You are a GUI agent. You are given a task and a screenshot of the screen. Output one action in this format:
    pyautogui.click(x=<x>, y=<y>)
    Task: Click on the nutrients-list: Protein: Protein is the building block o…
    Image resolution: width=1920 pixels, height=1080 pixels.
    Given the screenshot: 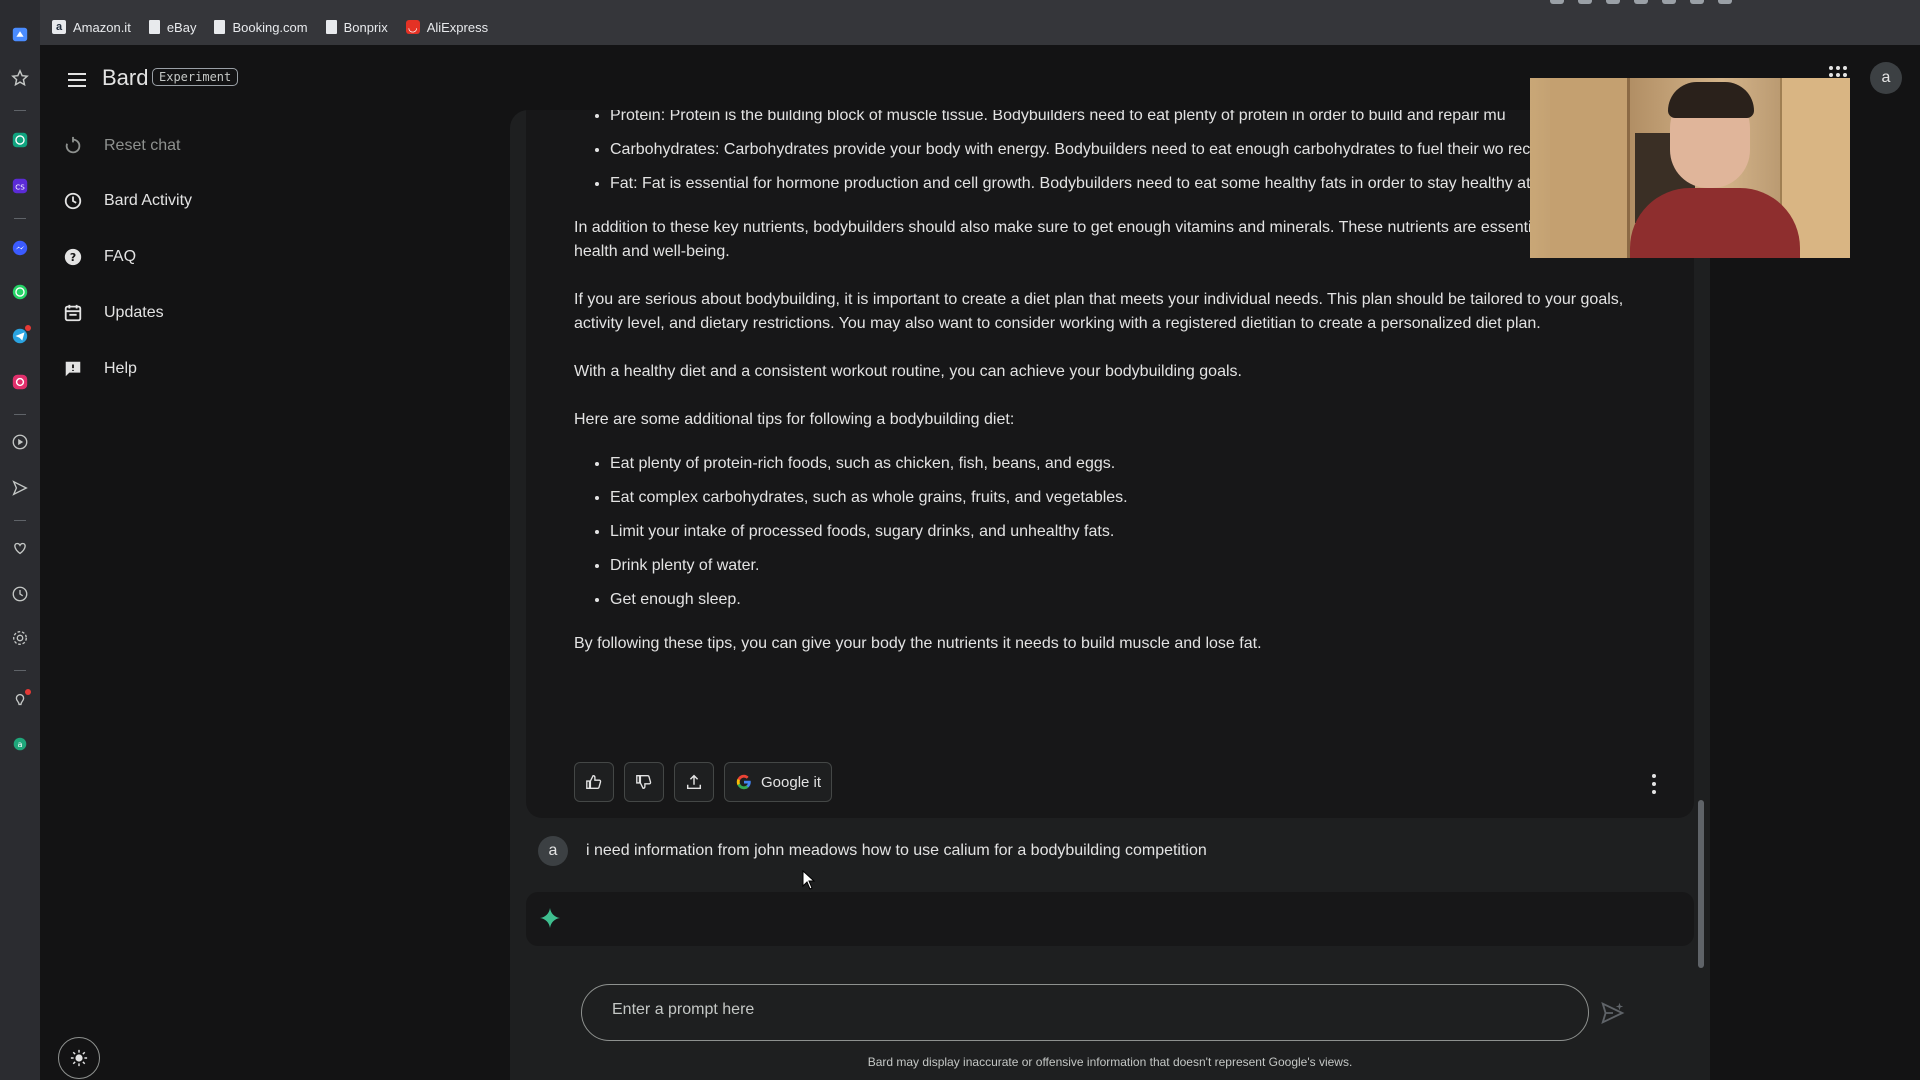 What is the action you would take?
    pyautogui.click(x=1114, y=153)
    